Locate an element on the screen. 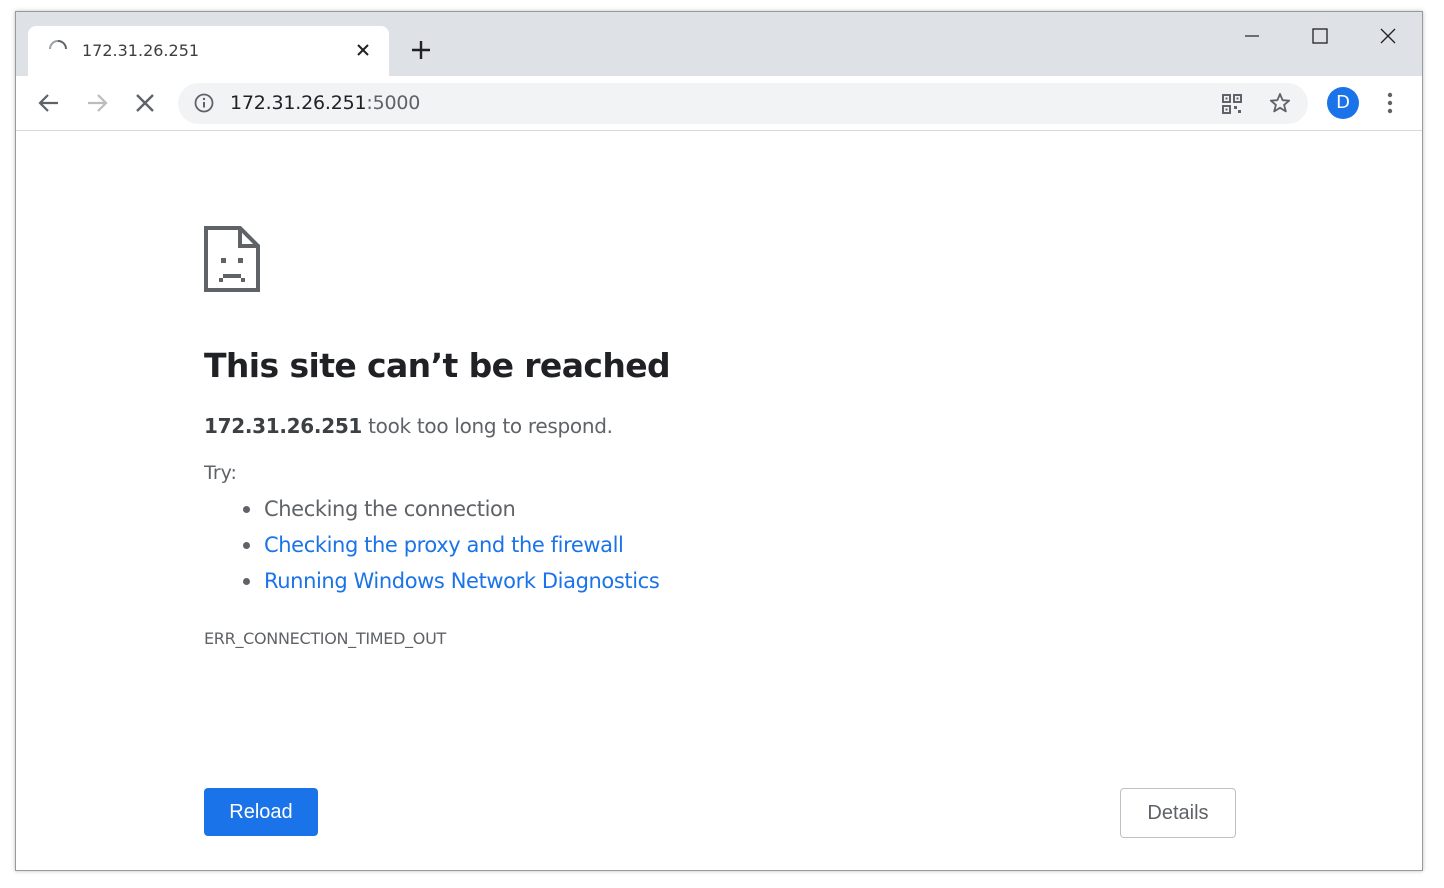 Image resolution: width=1444 pixels, height=888 pixels. url-text: 172.31.26.251:5000 is located at coordinates (325, 103).